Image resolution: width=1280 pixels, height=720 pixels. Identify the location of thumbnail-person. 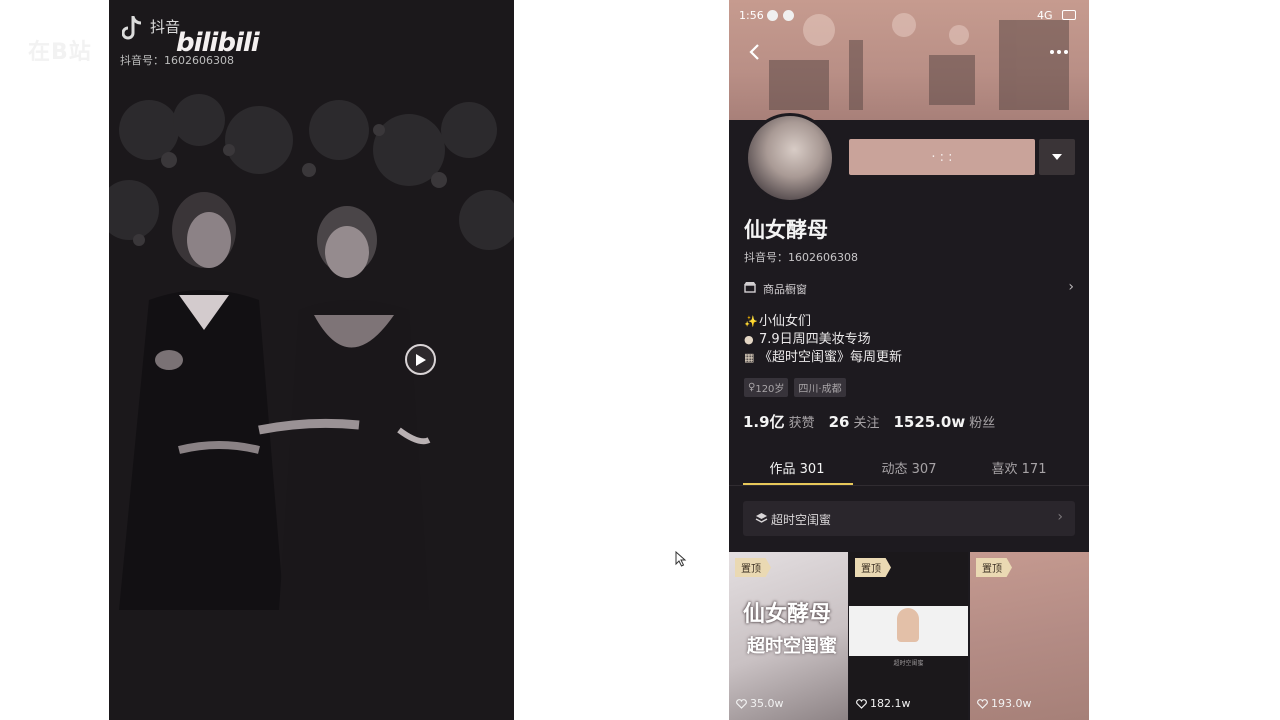
(908, 625).